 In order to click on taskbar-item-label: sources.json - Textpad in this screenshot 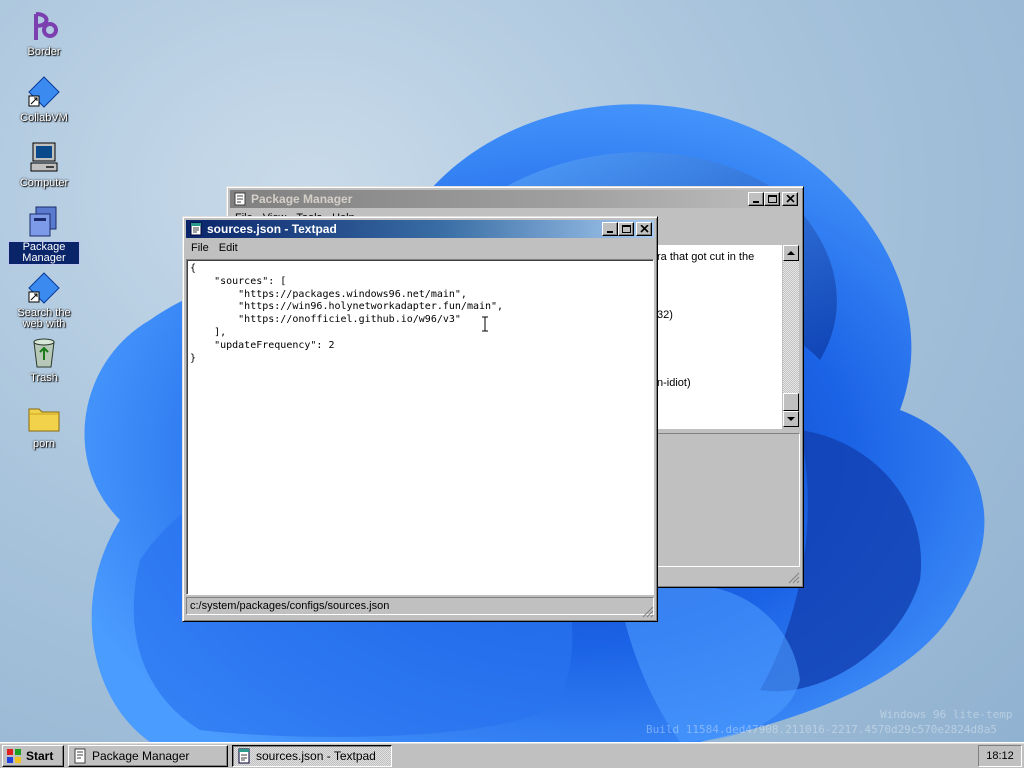, I will do `click(316, 756)`.